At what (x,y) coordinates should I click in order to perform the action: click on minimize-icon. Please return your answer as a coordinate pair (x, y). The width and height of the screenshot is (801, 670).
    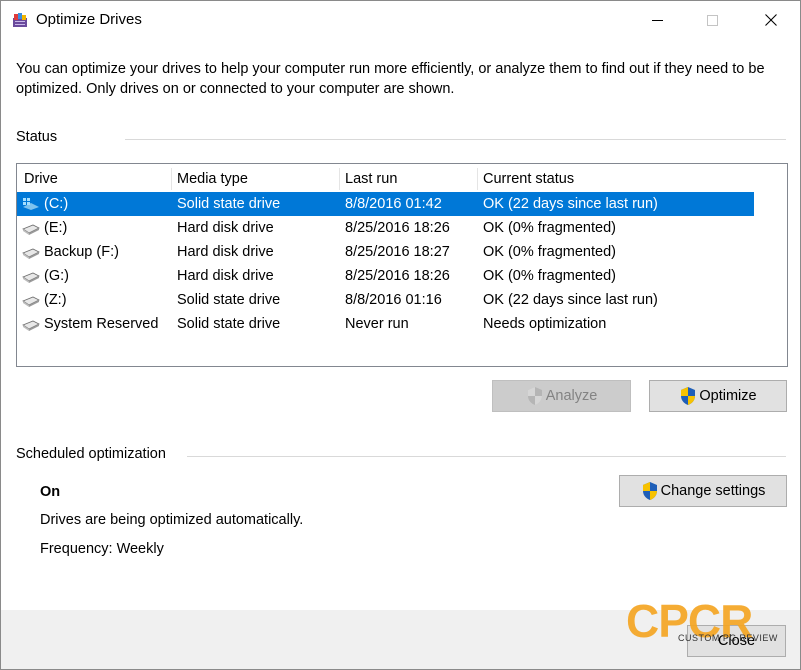
    Looking at the image, I should click on (657, 20).